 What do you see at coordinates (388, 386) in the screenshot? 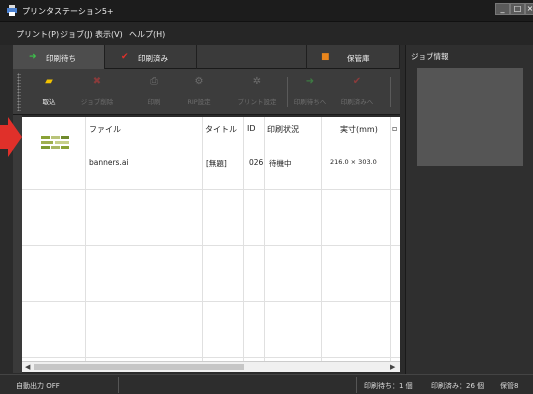
I see `waiting-count: 印刷待ち：1 個` at bounding box center [388, 386].